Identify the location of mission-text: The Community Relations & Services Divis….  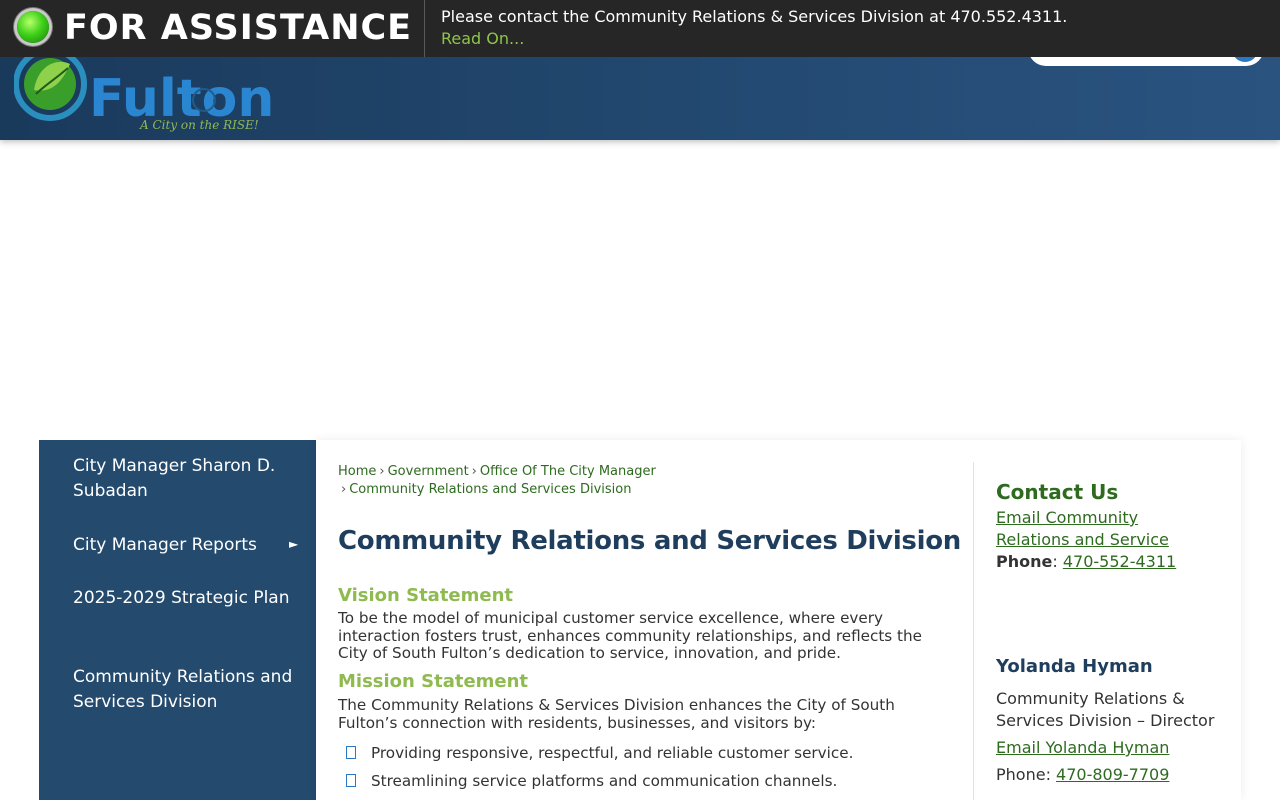
(616, 714).